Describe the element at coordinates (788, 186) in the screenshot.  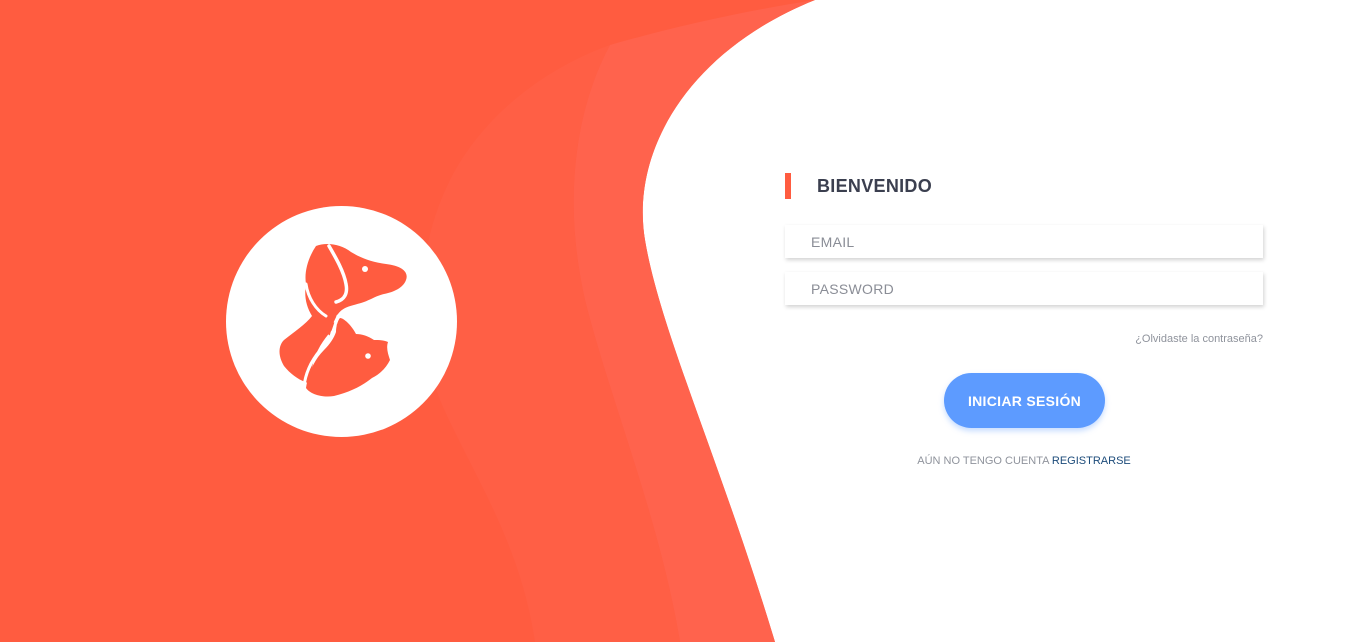
I see `title-accent-bar` at that location.